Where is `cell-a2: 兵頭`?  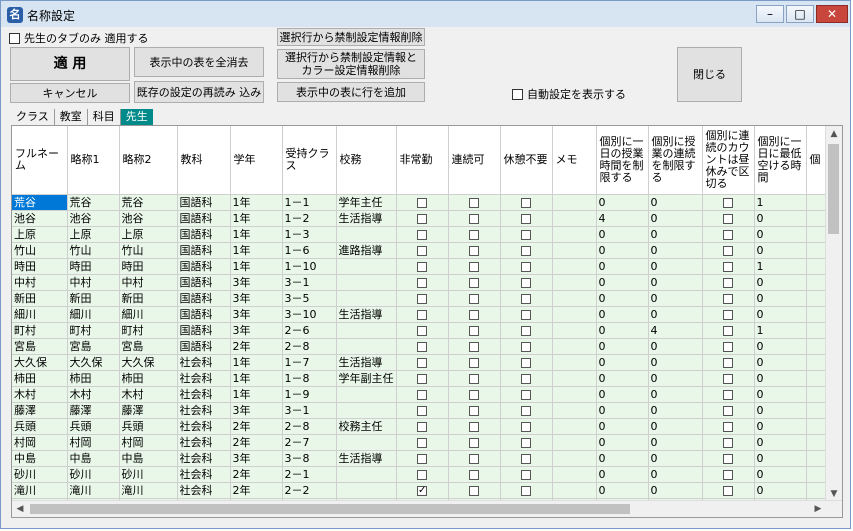
cell-a2: 兵頭 is located at coordinates (148, 426).